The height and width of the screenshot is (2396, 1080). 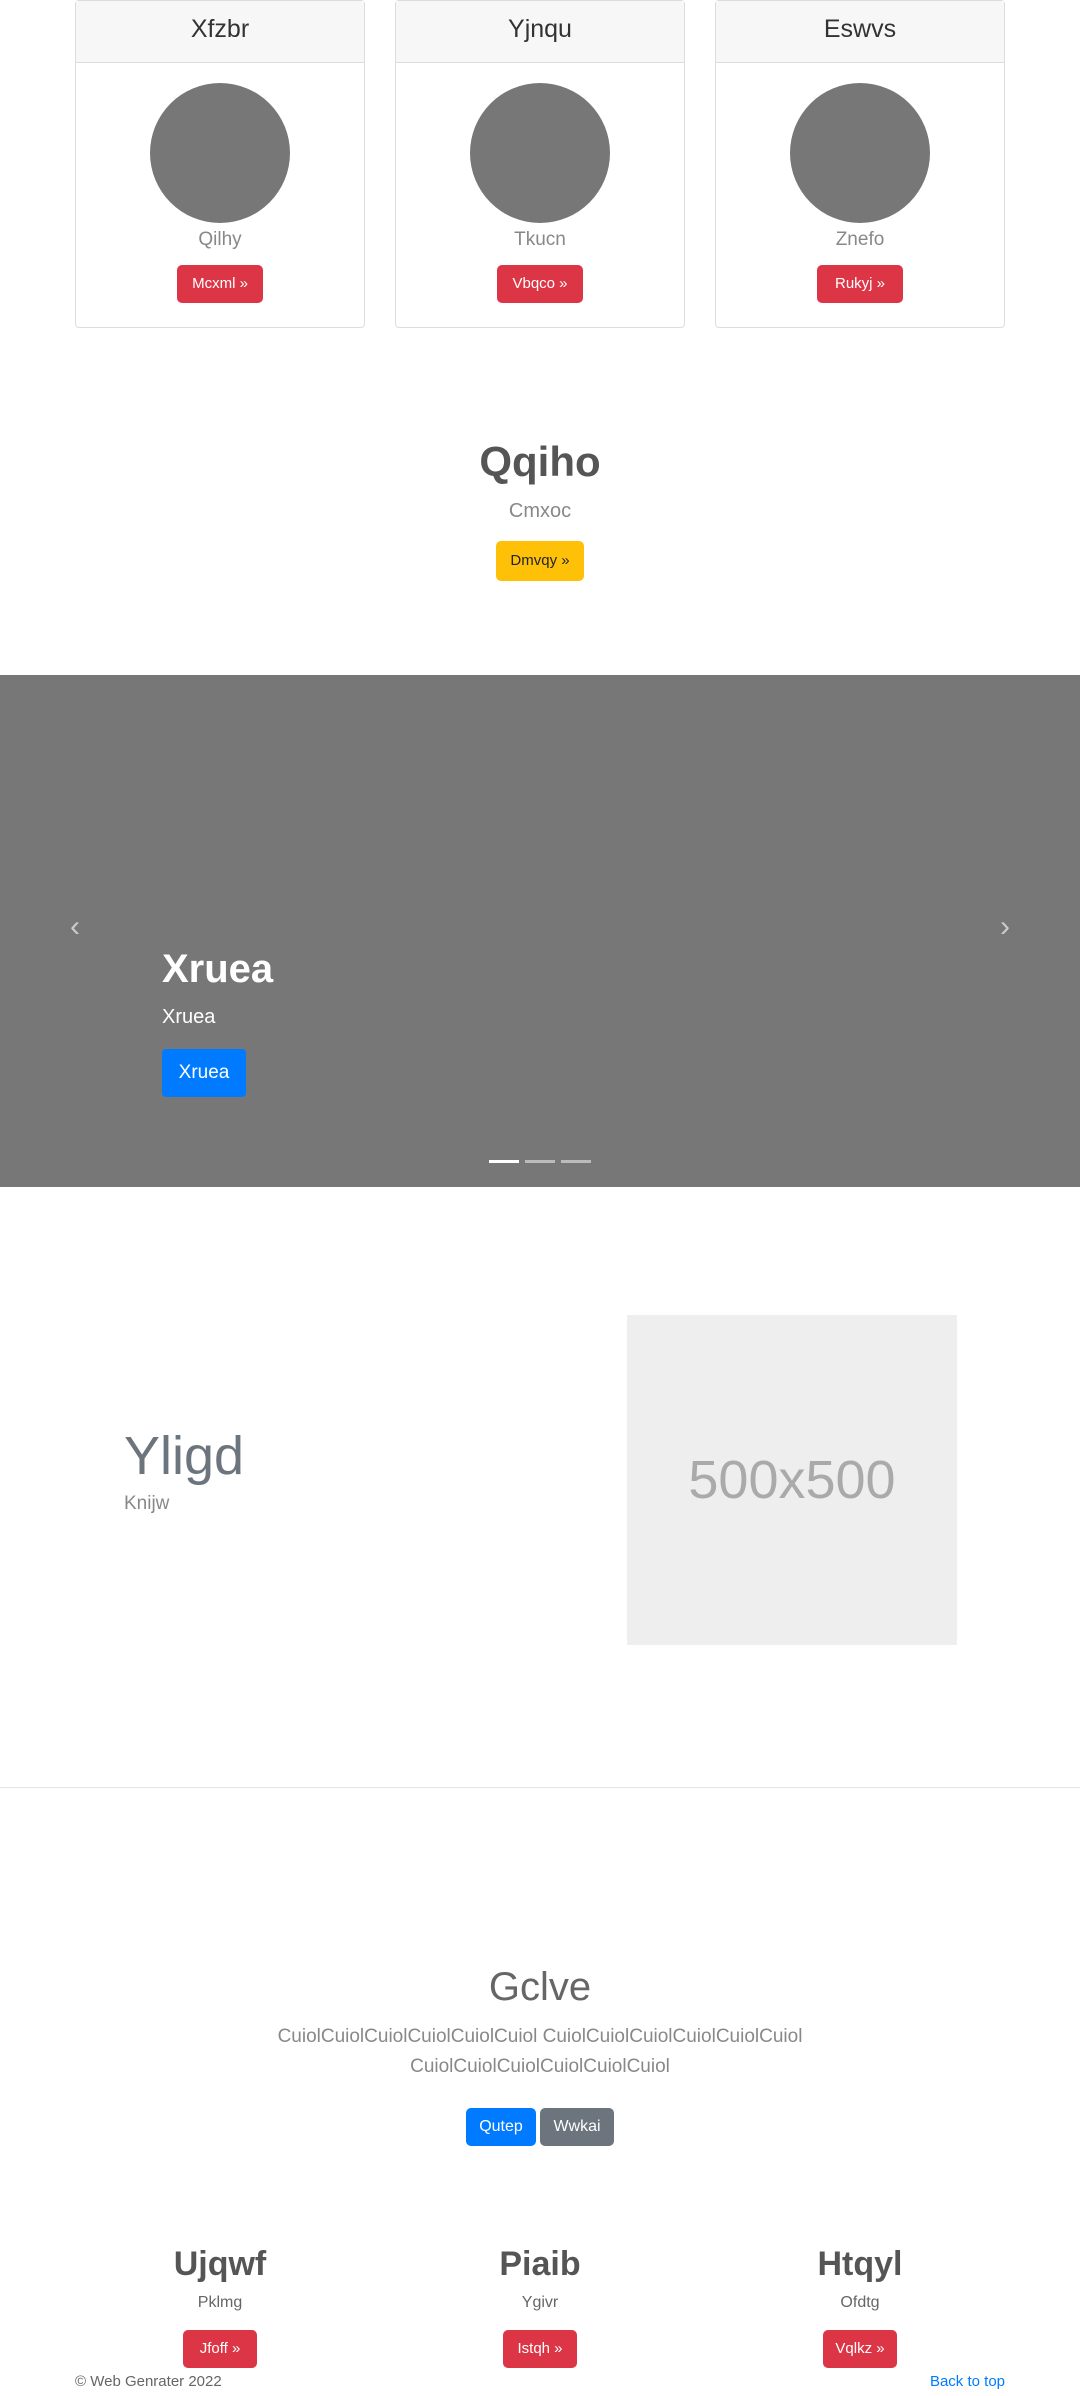 I want to click on feature-text: Yligd Knijw, so click(x=184, y=1470).